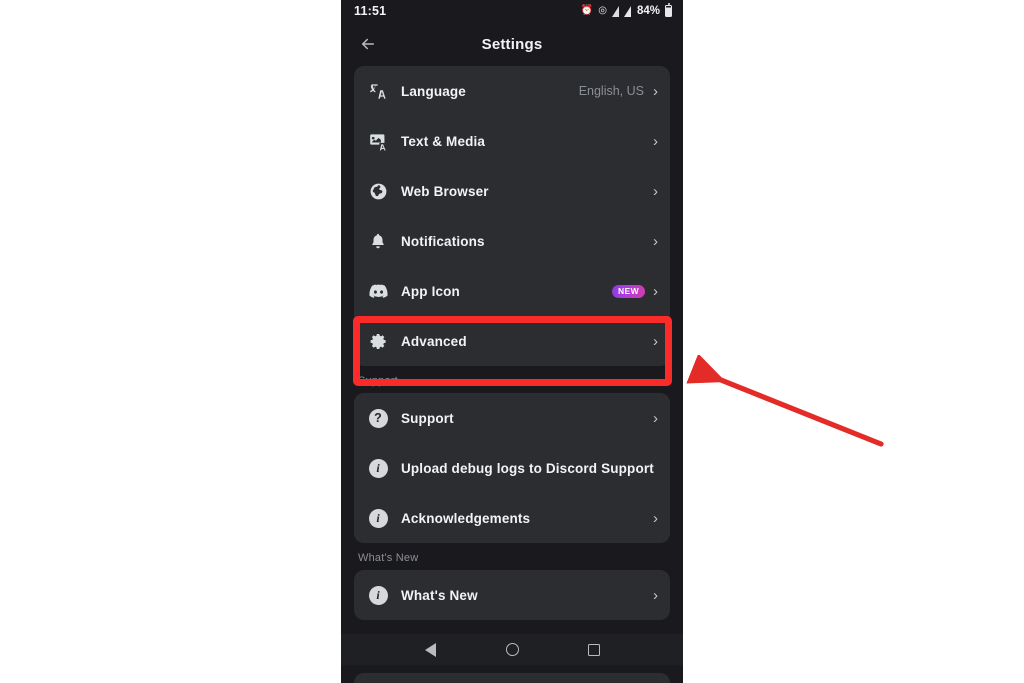 The height and width of the screenshot is (683, 1024). I want to click on section-header-support: Support, so click(378, 381).